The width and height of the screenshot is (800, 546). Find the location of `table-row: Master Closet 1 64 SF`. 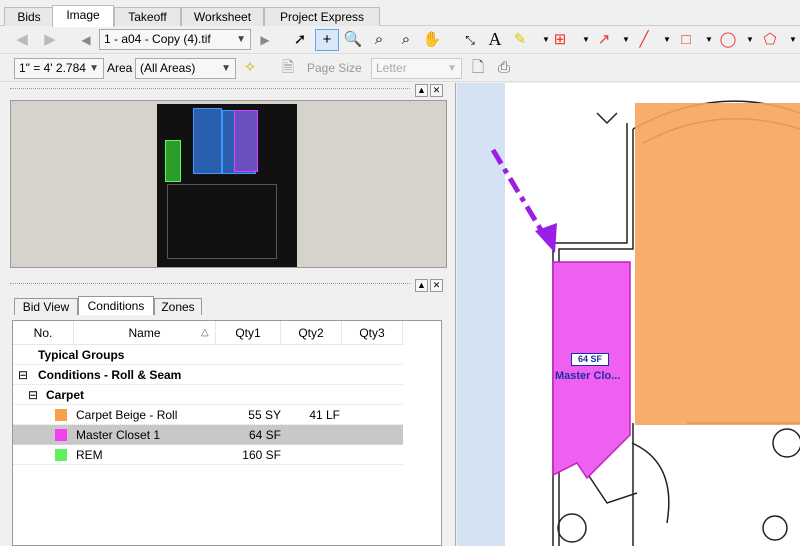

table-row: Master Closet 1 64 SF is located at coordinates (208, 435).